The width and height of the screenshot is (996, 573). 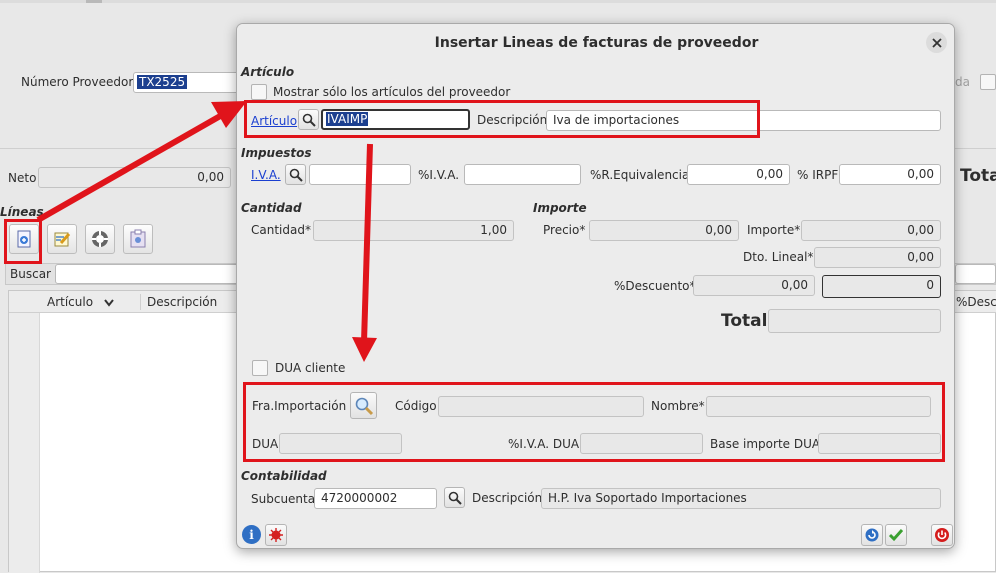 I want to click on pct-iva-input, so click(x=522, y=174).